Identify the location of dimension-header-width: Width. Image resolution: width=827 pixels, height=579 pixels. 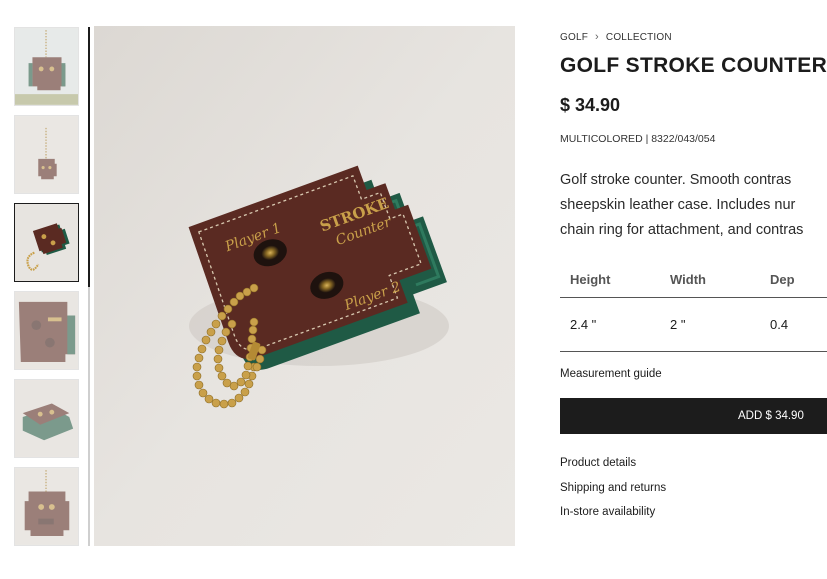
(688, 279).